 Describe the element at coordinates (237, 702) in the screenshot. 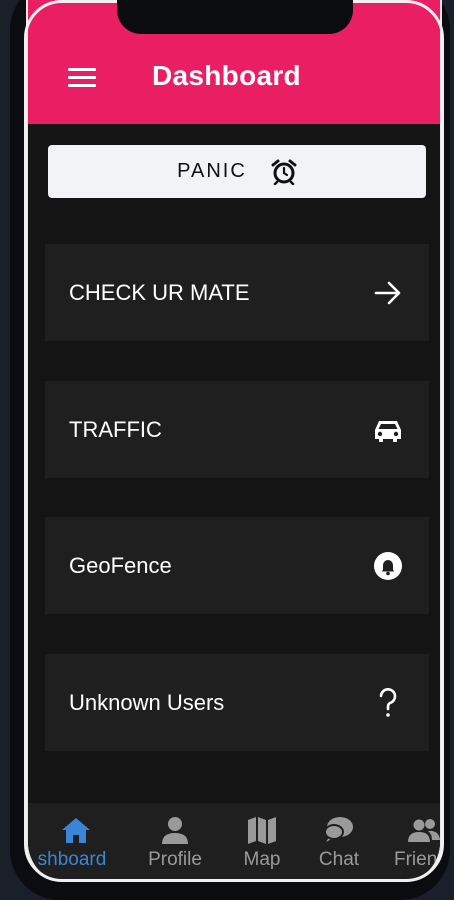

I see `card-unknown-users: Unknown Users` at that location.